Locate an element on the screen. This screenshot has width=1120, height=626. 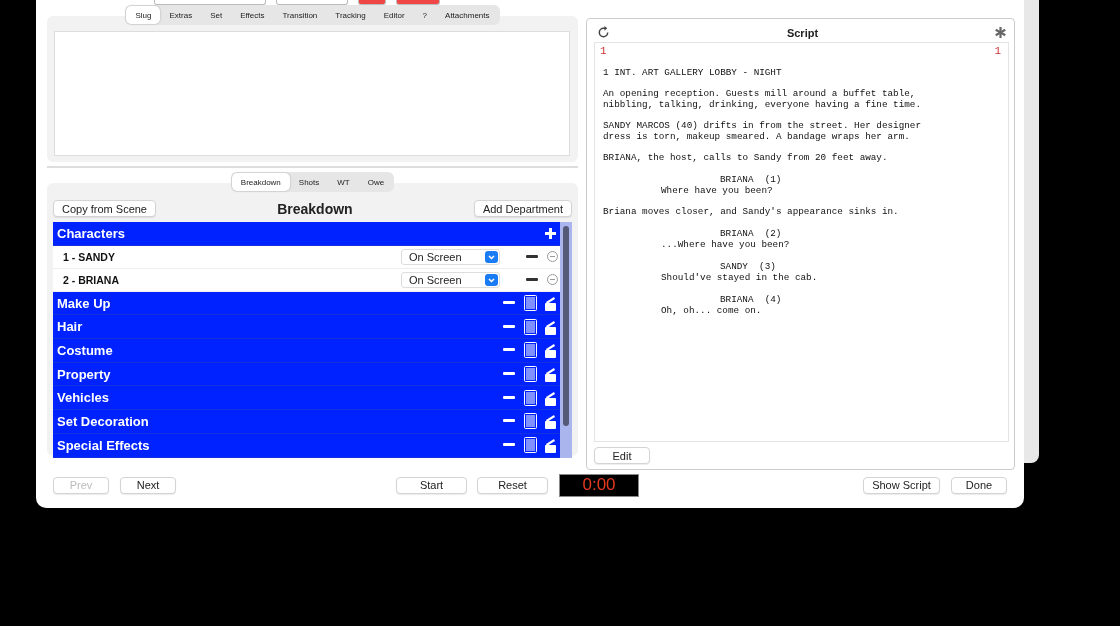
character-cue: BRIANA (4) is located at coordinates (751, 299).